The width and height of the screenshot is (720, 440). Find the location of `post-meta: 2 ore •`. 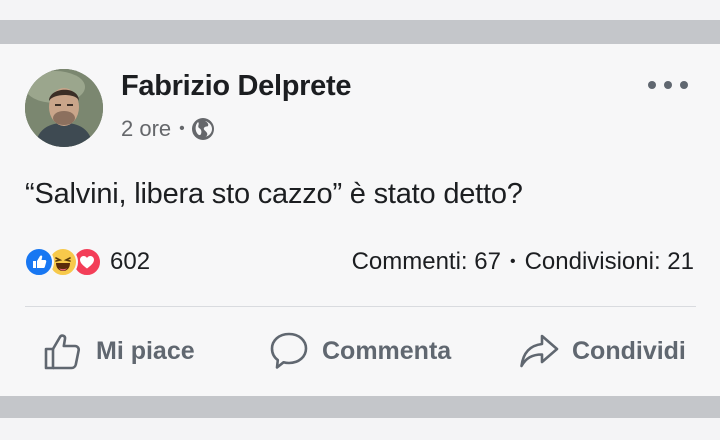

post-meta: 2 ore • is located at coordinates (168, 129).